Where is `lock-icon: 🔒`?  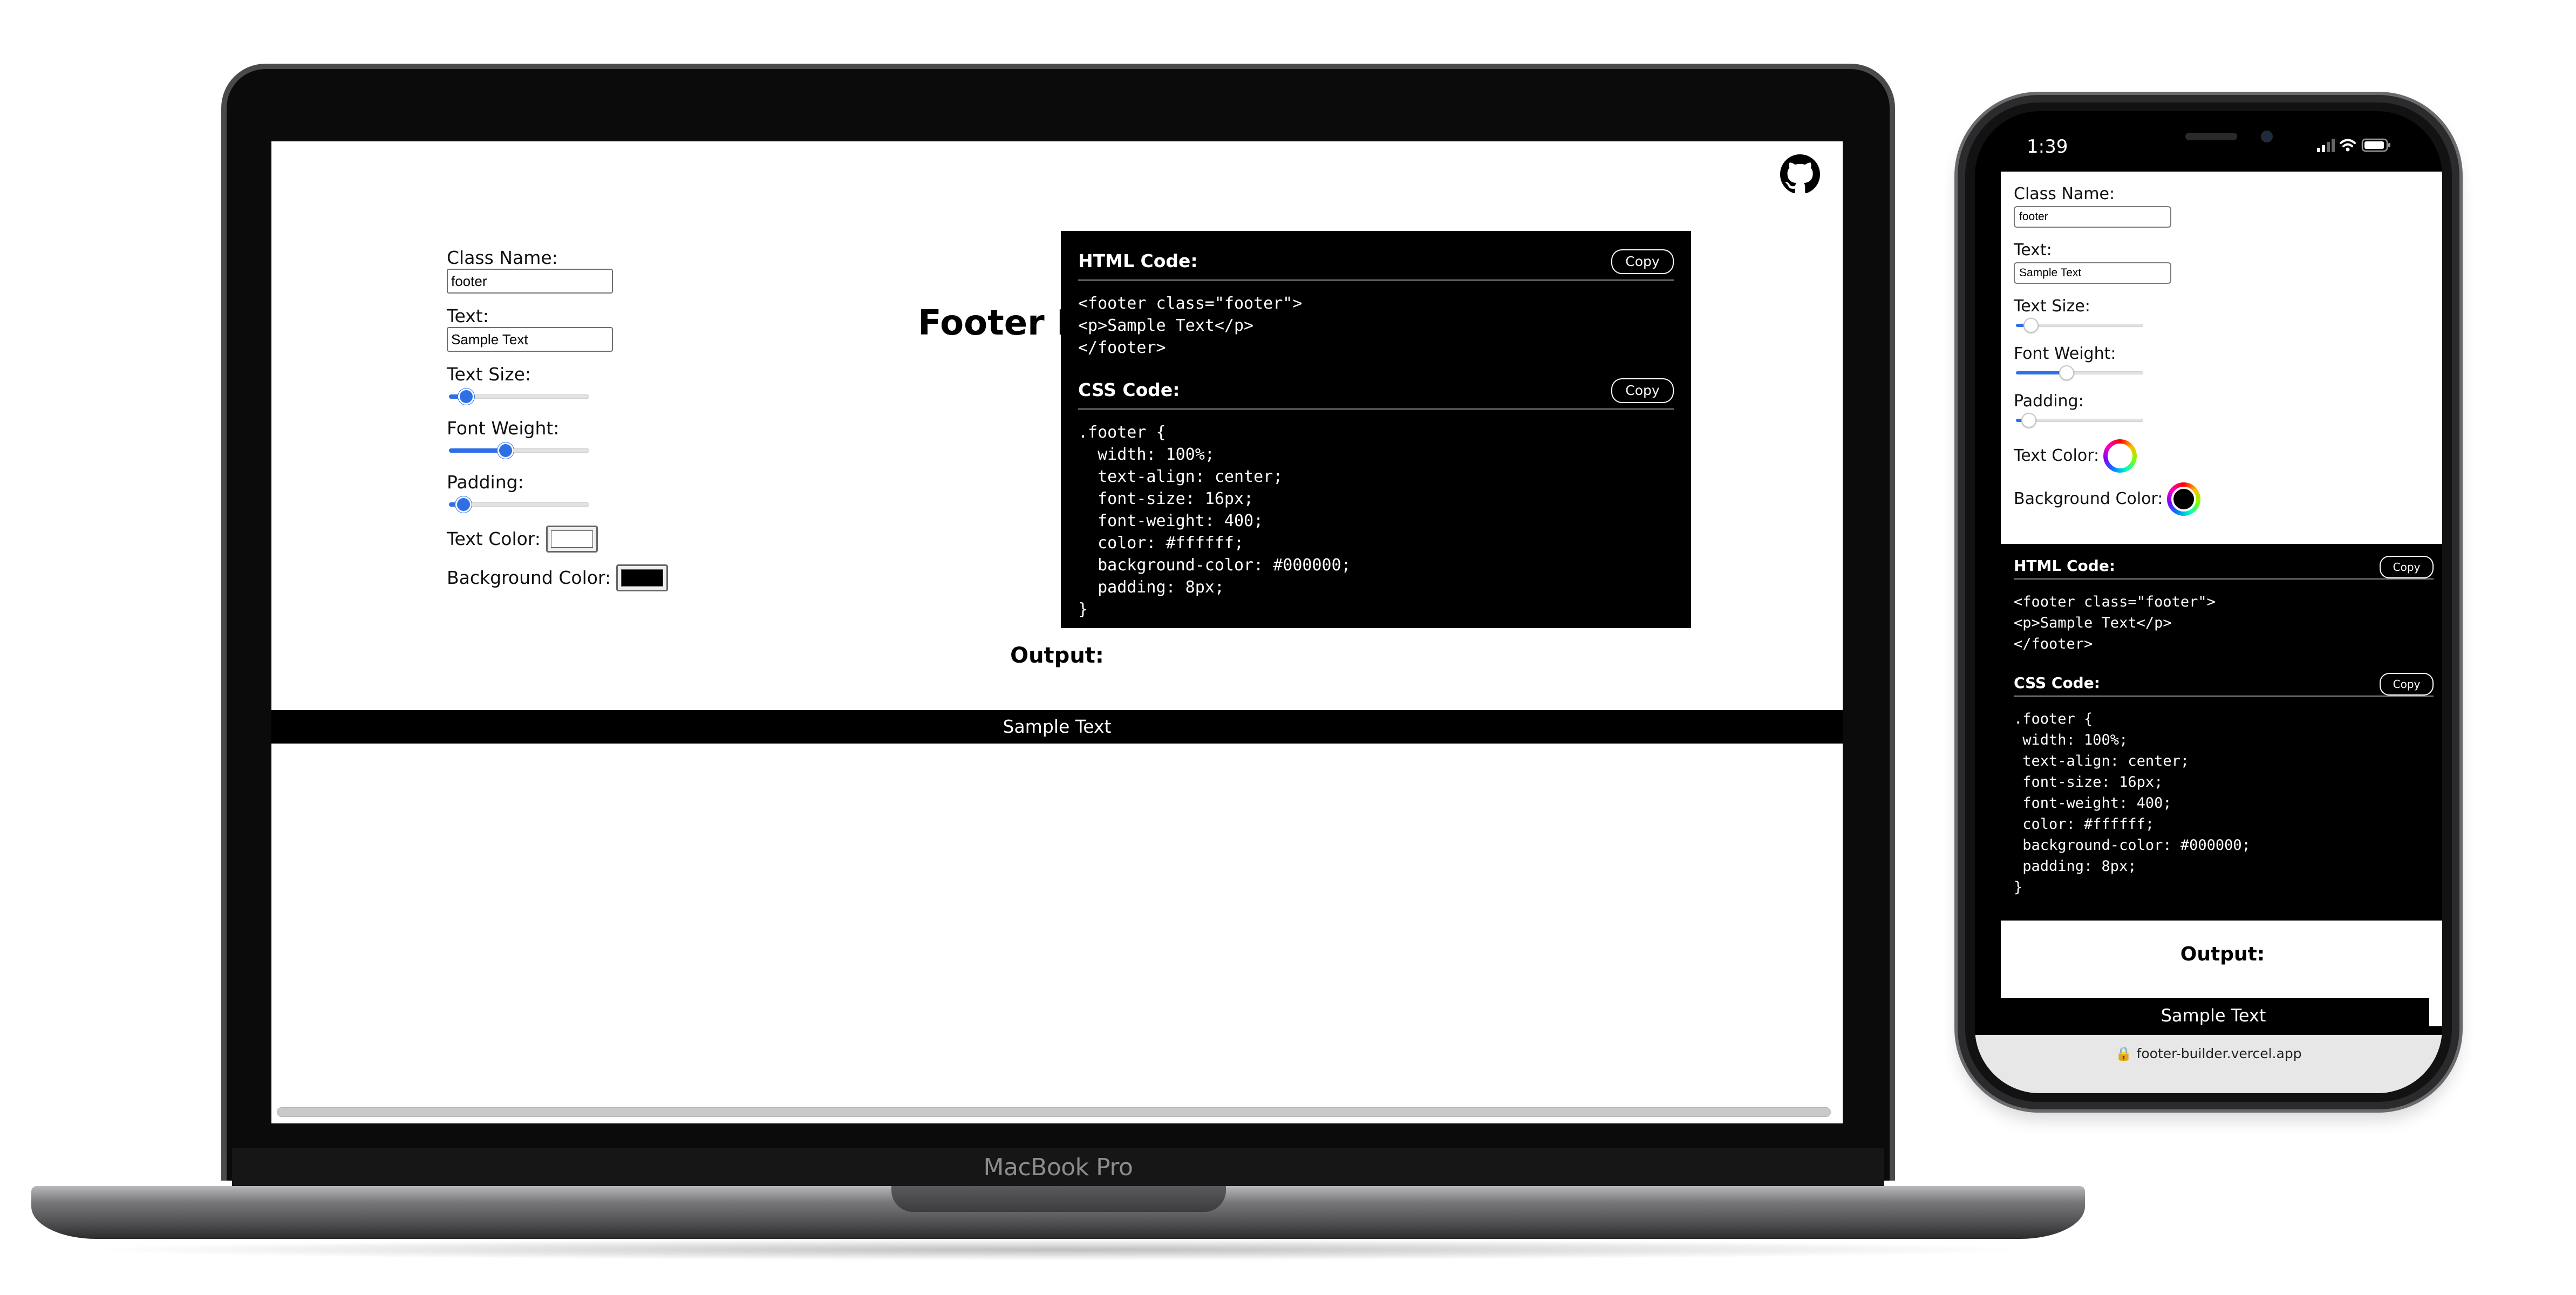
lock-icon: 🔒 is located at coordinates (2123, 1053).